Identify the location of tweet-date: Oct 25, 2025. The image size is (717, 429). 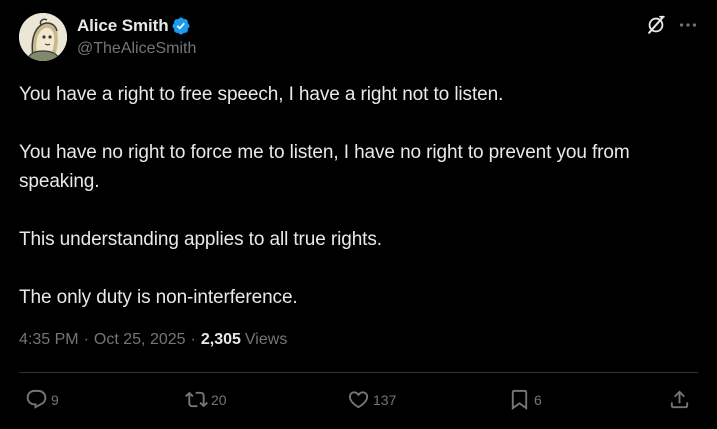
(140, 340).